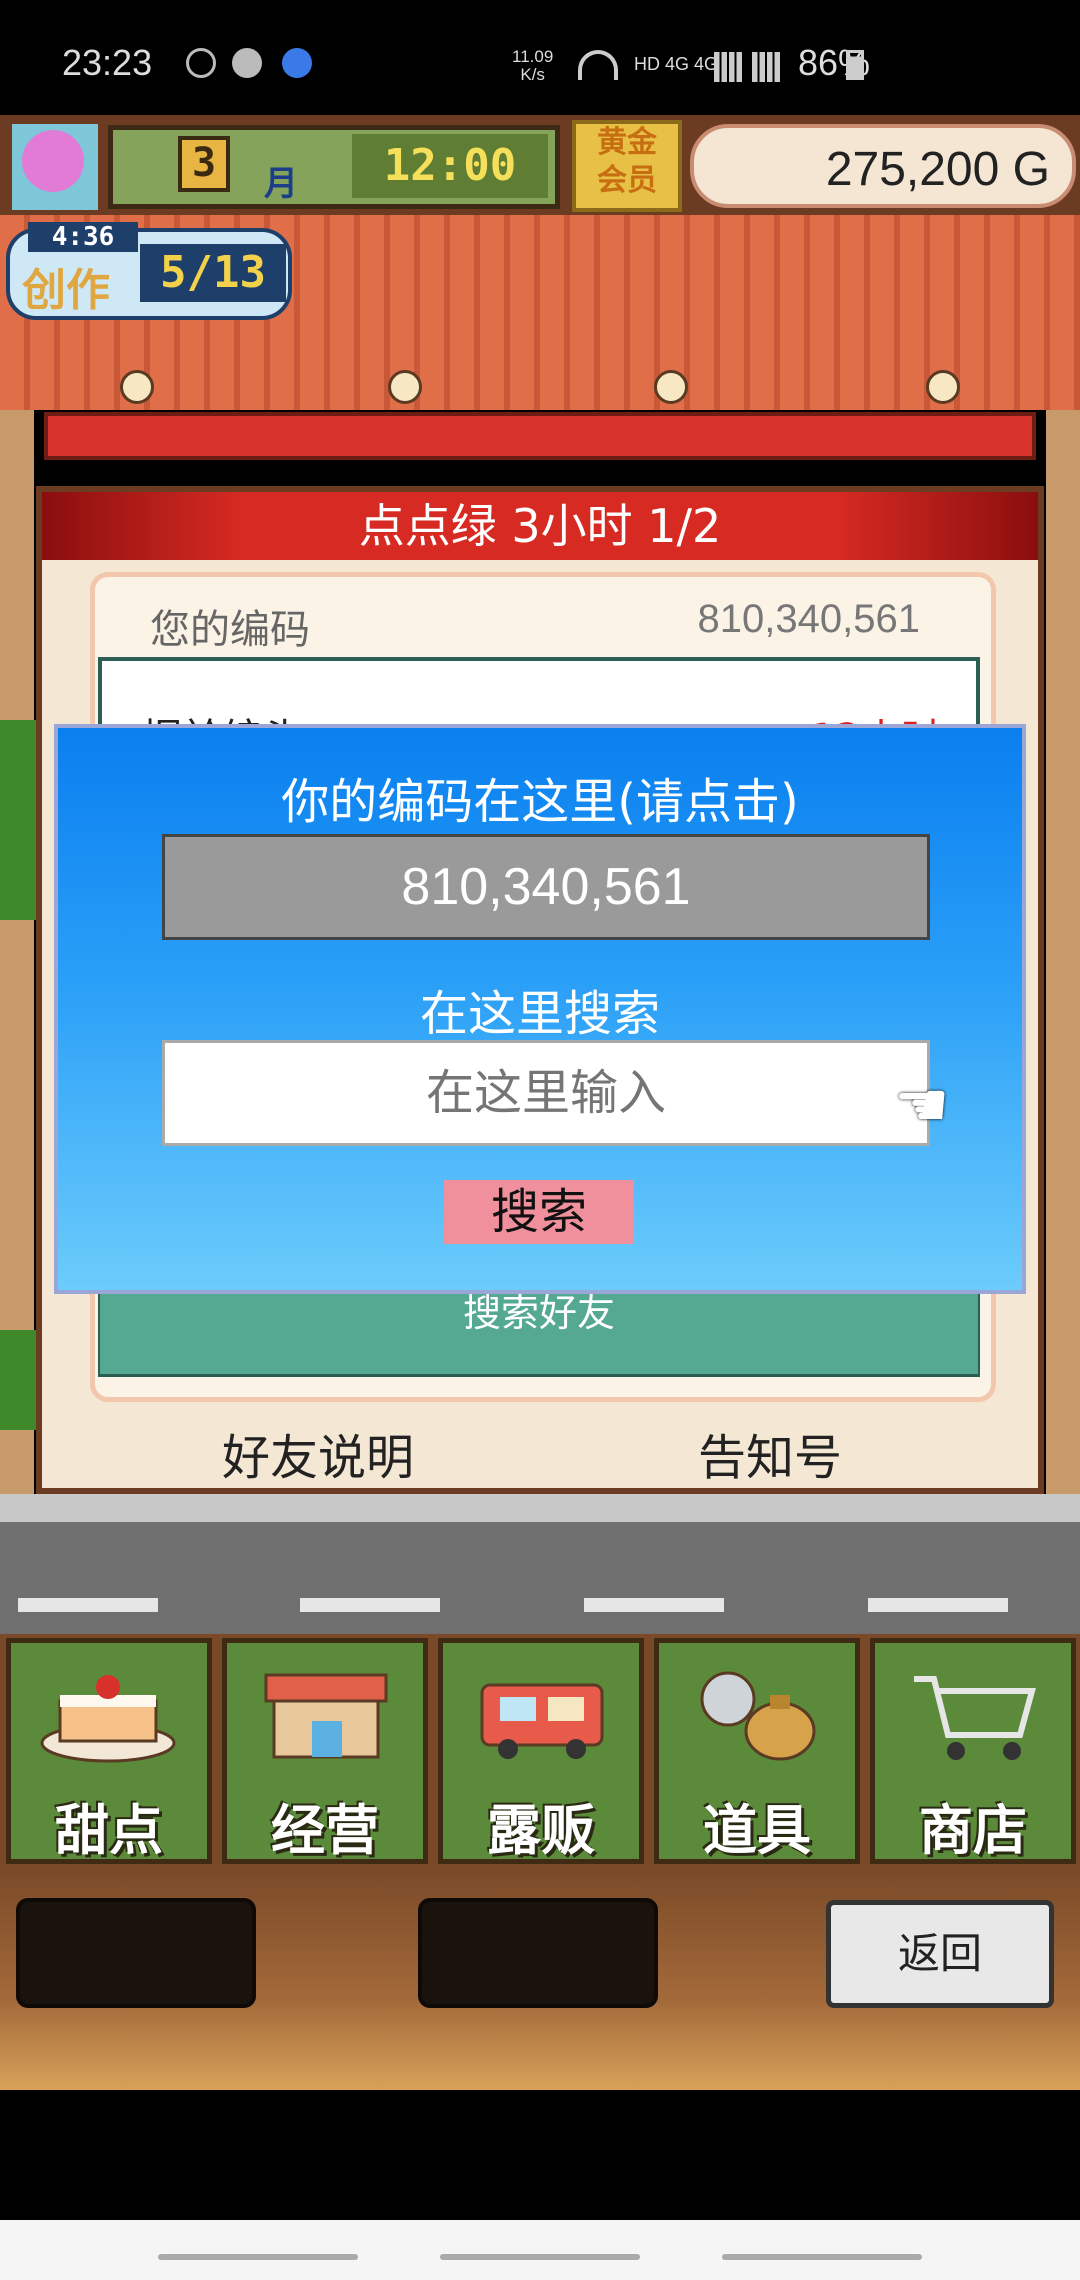 The height and width of the screenshot is (2280, 1080). Describe the element at coordinates (18, 1380) in the screenshot. I see `bush-icon` at that location.